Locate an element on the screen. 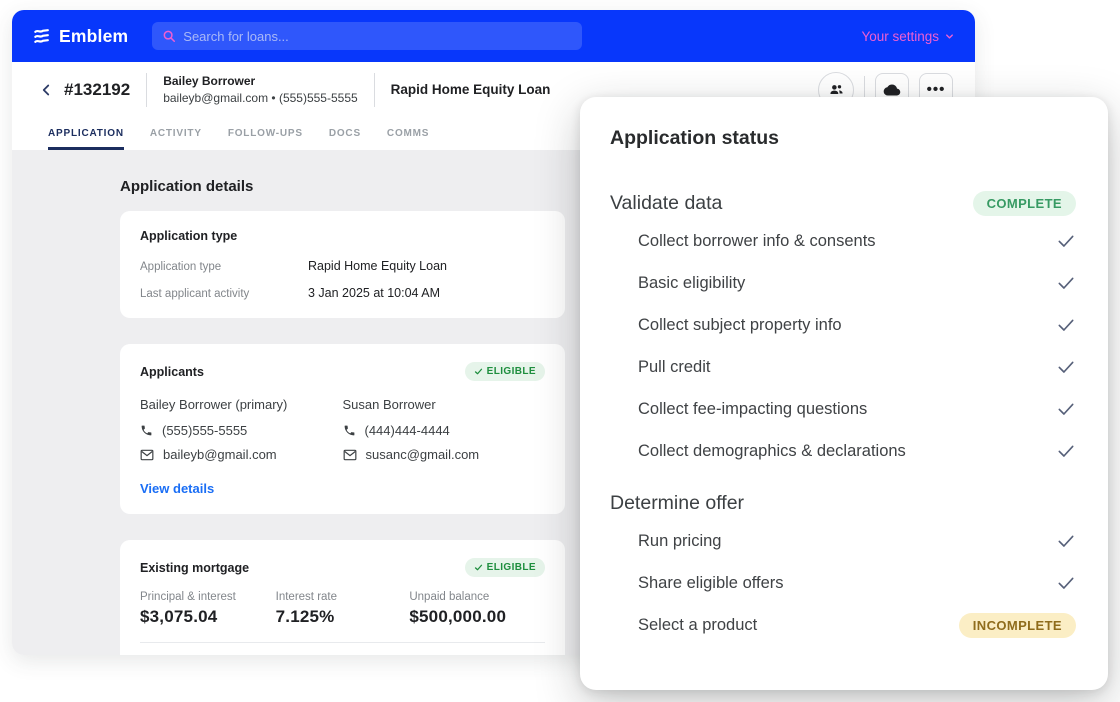 This screenshot has width=1120, height=702. stat: Unpaid balance $500,000.00 is located at coordinates (477, 609).